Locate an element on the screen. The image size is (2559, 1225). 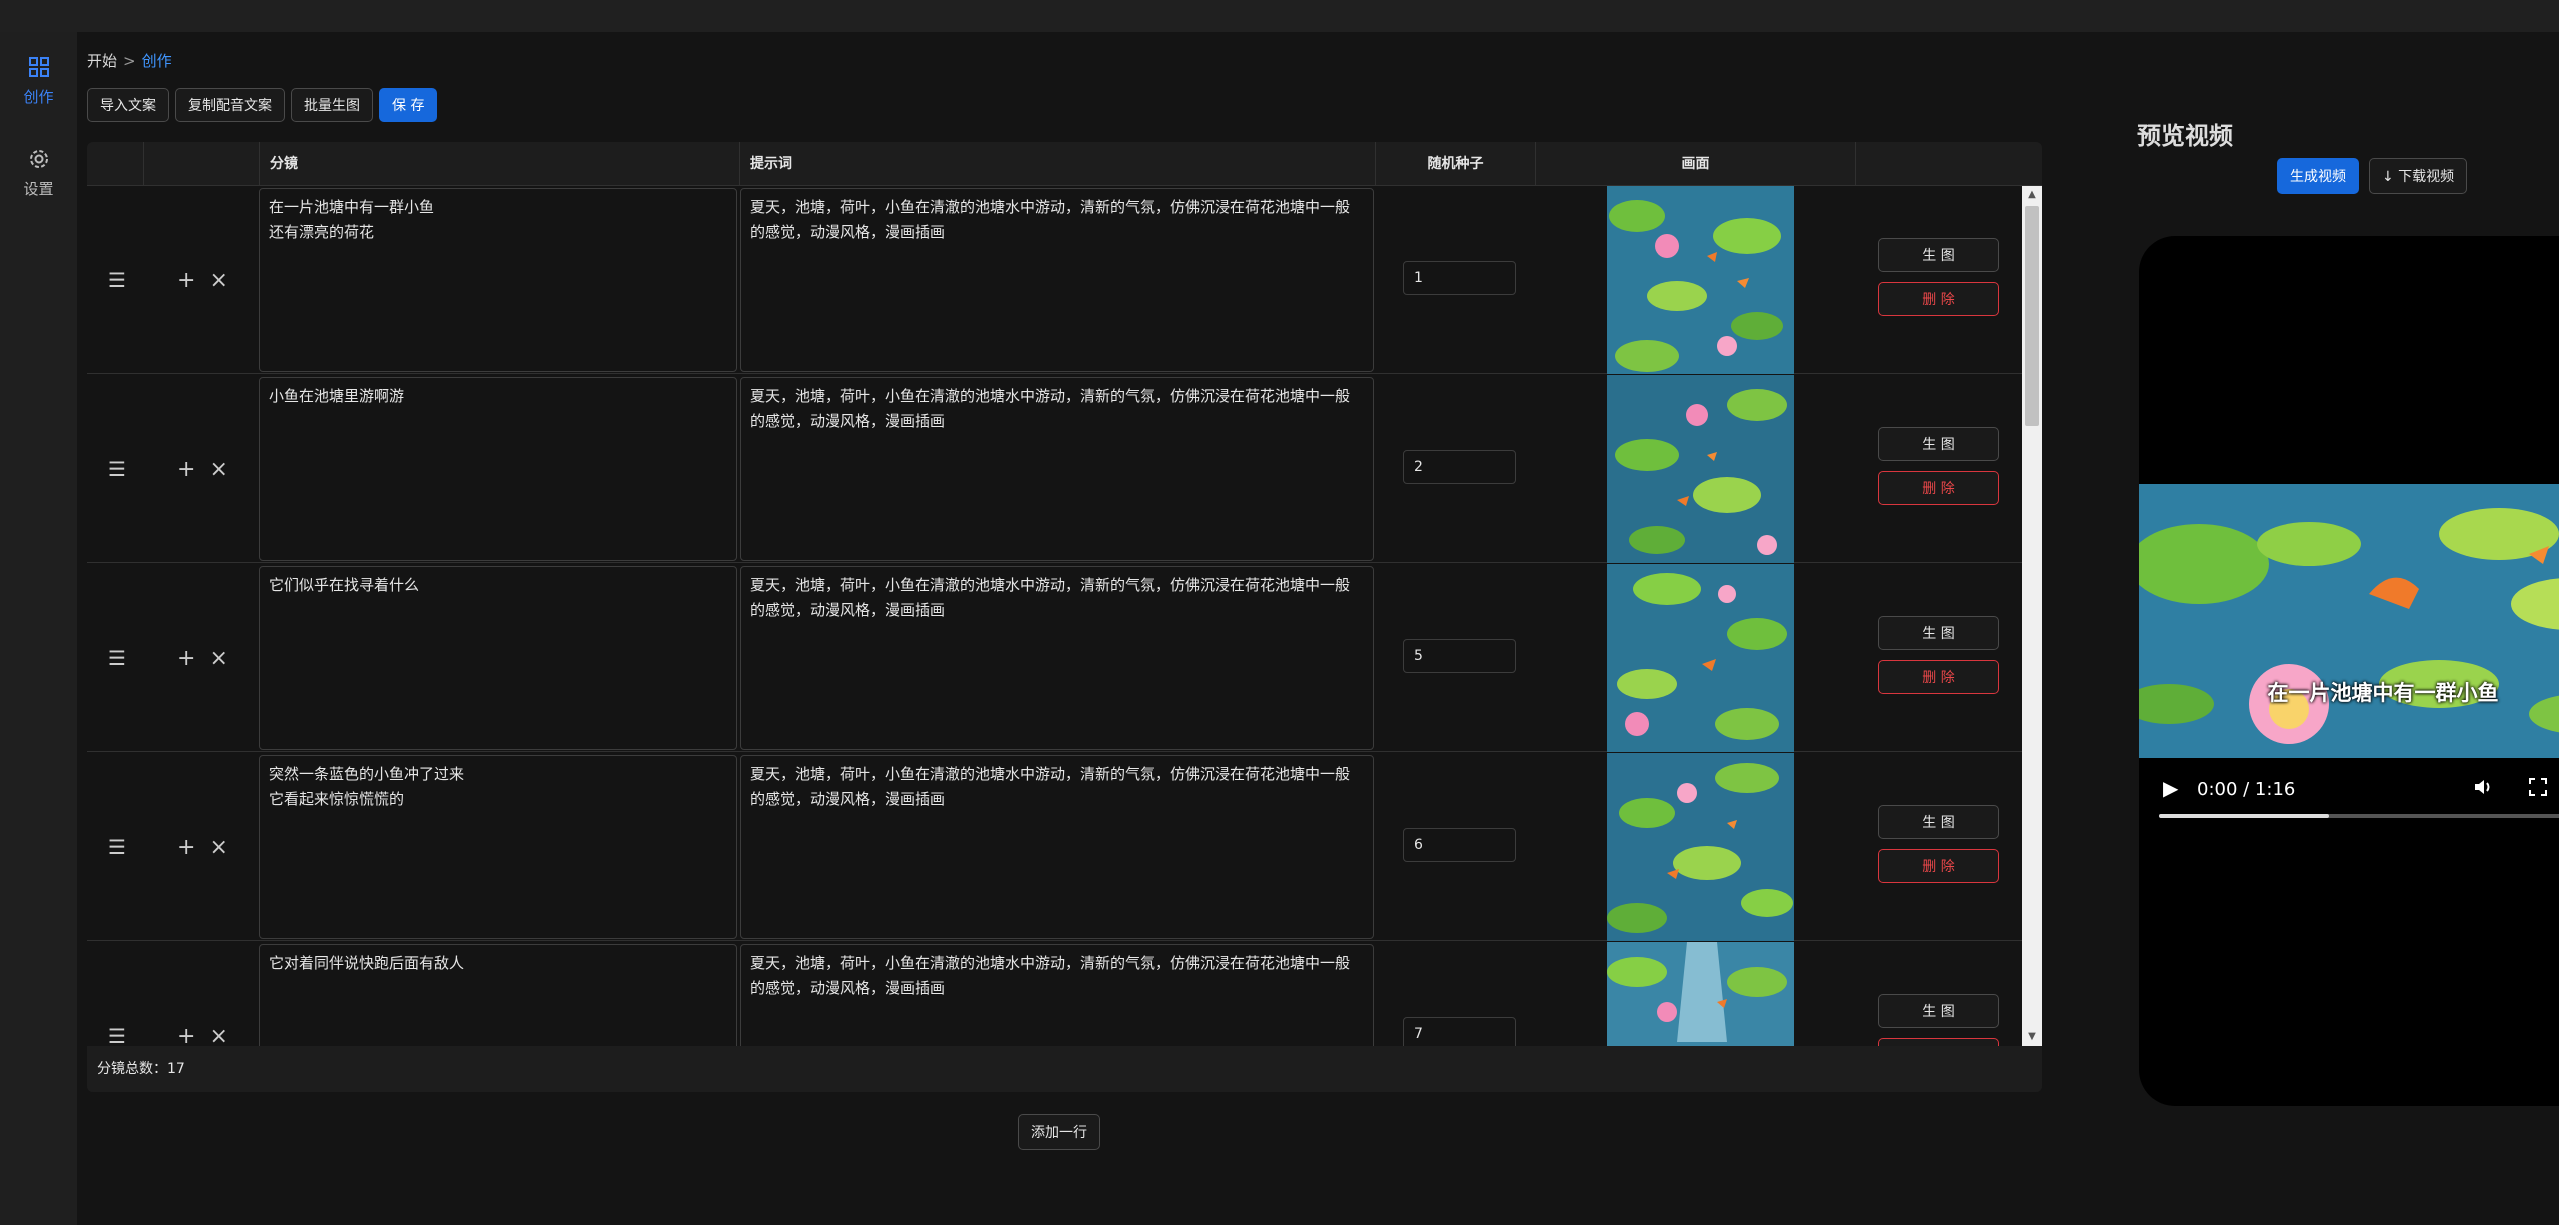
generate-video-button: 生成视频 is located at coordinates (2318, 176).